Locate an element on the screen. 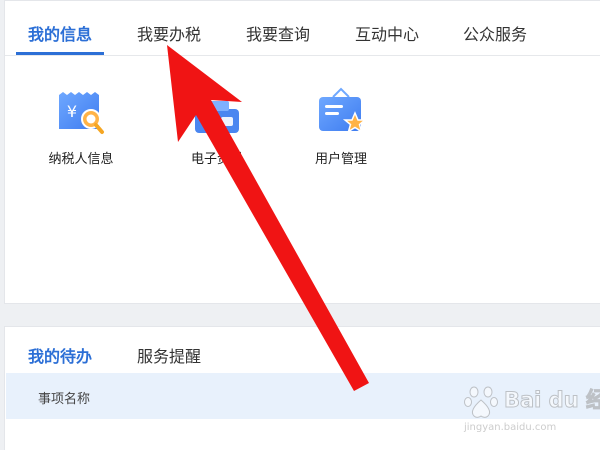  feature-electronic-documents: 电子资料 is located at coordinates (217, 132).